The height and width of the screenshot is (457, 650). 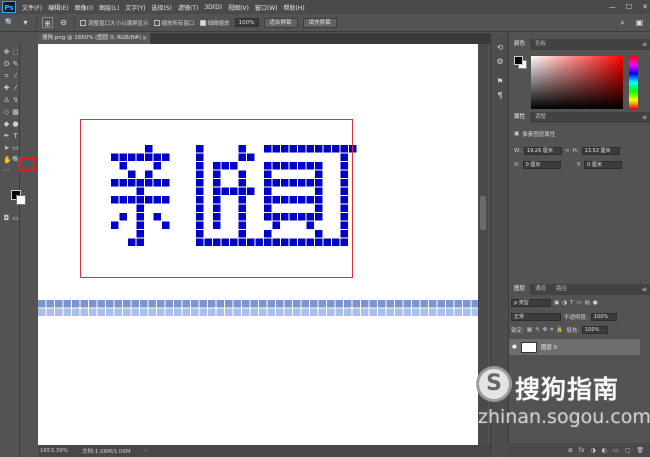 What do you see at coordinates (531, 303) in the screenshot?
I see `layer-filter-select: ρ 类型` at bounding box center [531, 303].